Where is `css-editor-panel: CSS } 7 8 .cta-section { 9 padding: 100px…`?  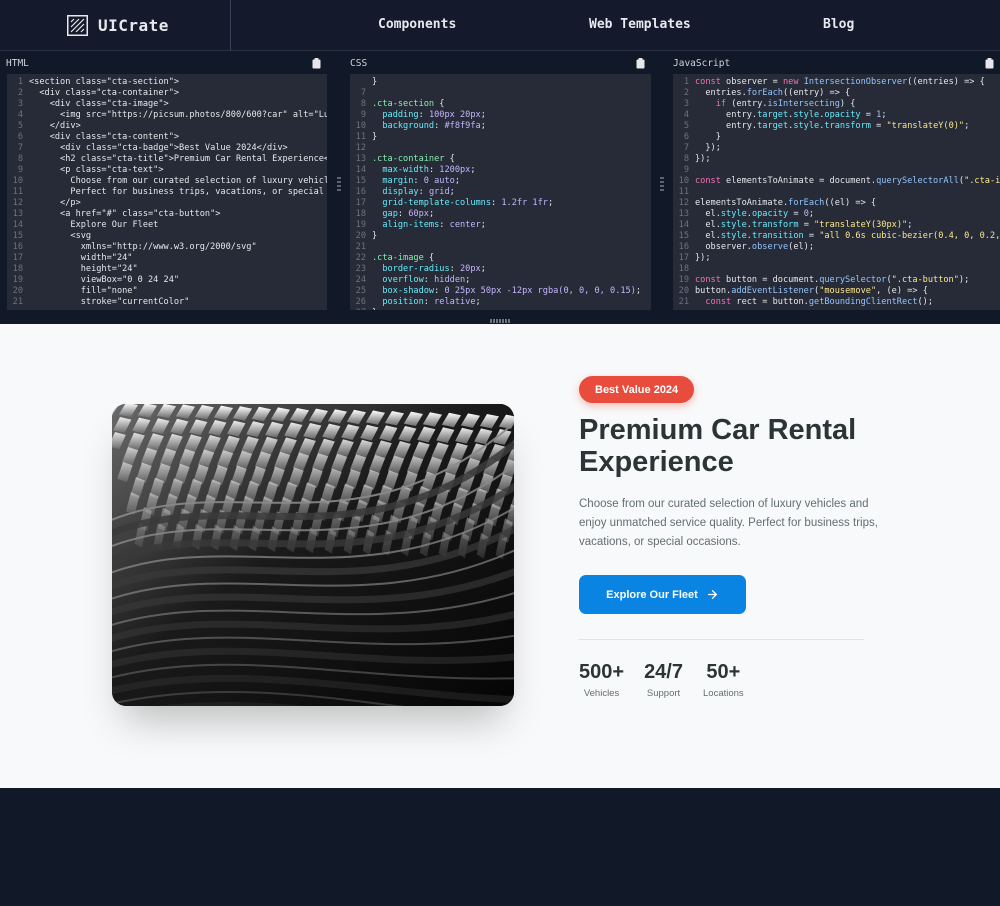
css-editor-panel: CSS } 7 8 .cta-section { 9 padding: 100px… is located at coordinates (497, 181).